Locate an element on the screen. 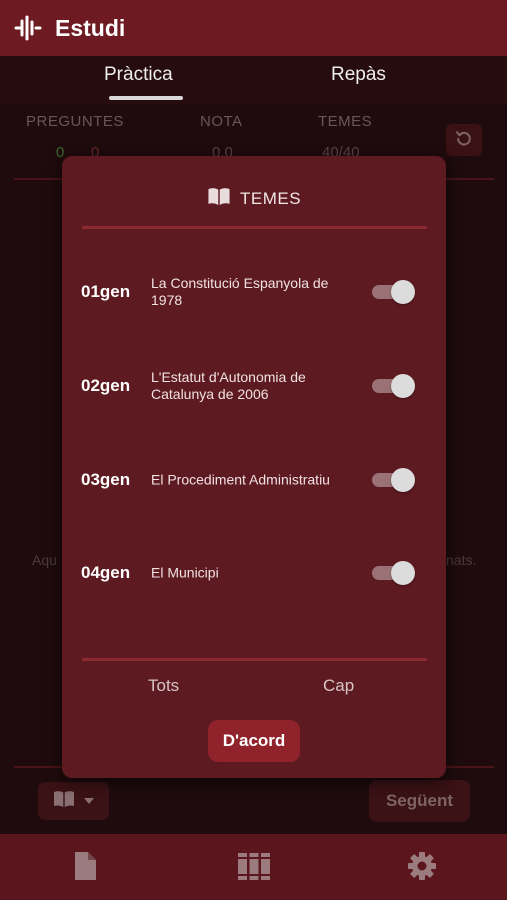  background-hint-left: Aqu is located at coordinates (44, 560).